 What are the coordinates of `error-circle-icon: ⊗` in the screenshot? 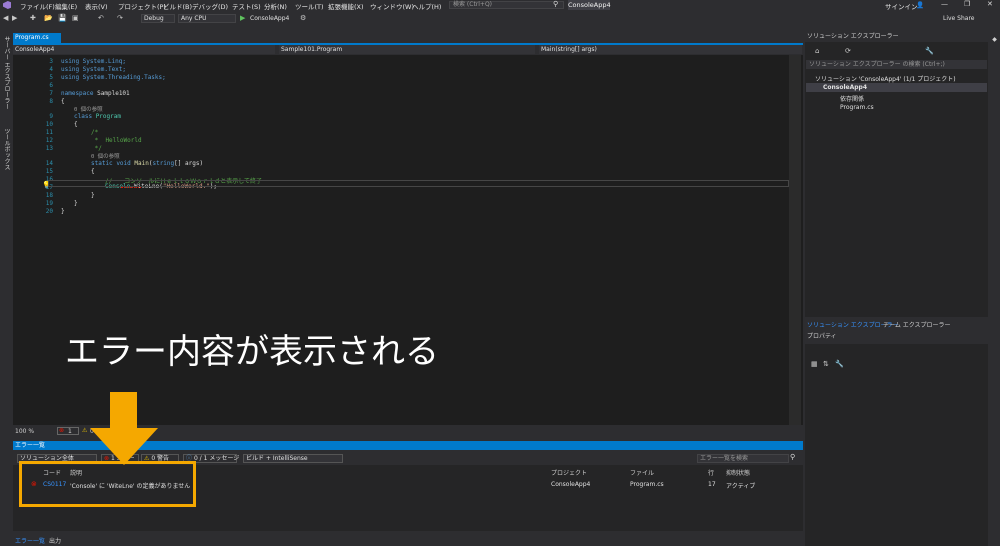 It's located at (62, 430).